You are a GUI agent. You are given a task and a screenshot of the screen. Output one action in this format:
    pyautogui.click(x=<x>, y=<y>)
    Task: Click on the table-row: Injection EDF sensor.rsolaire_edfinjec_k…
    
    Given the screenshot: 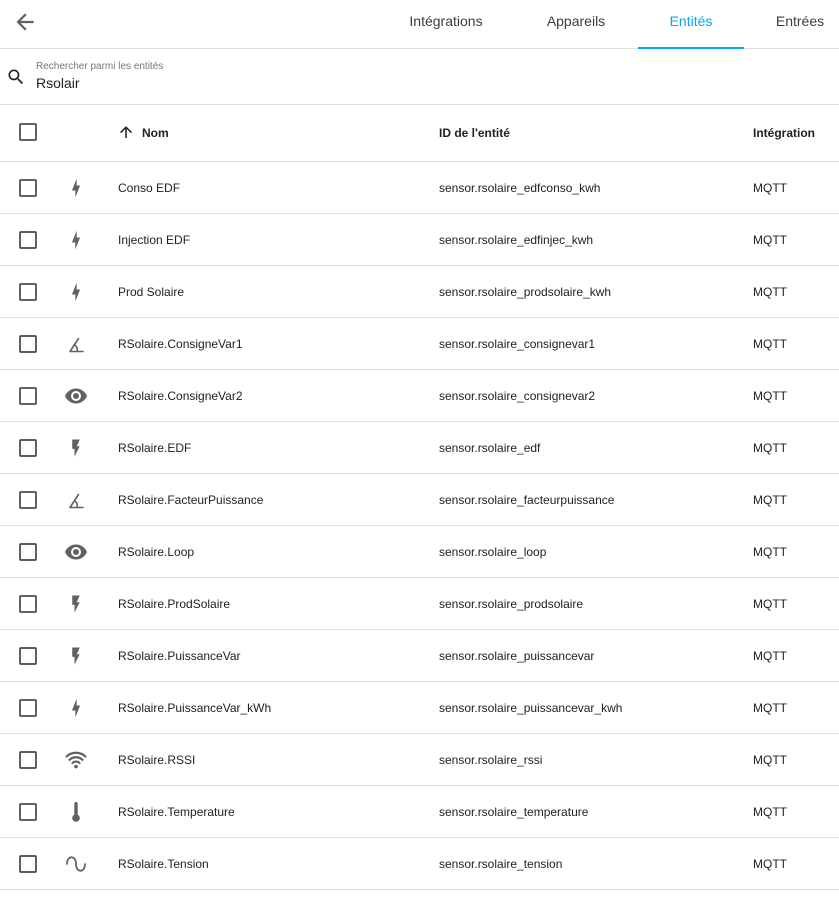 What is the action you would take?
    pyautogui.click(x=419, y=240)
    